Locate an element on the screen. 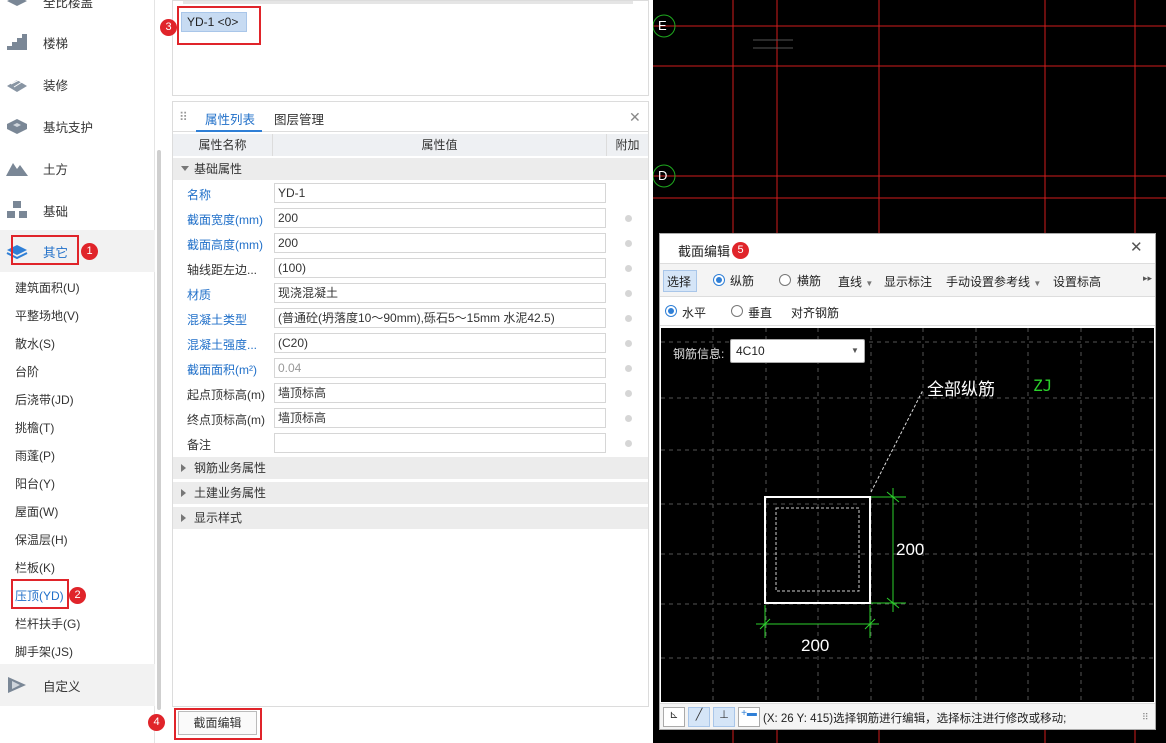  category-foundation: 基础 is located at coordinates (77, 210).